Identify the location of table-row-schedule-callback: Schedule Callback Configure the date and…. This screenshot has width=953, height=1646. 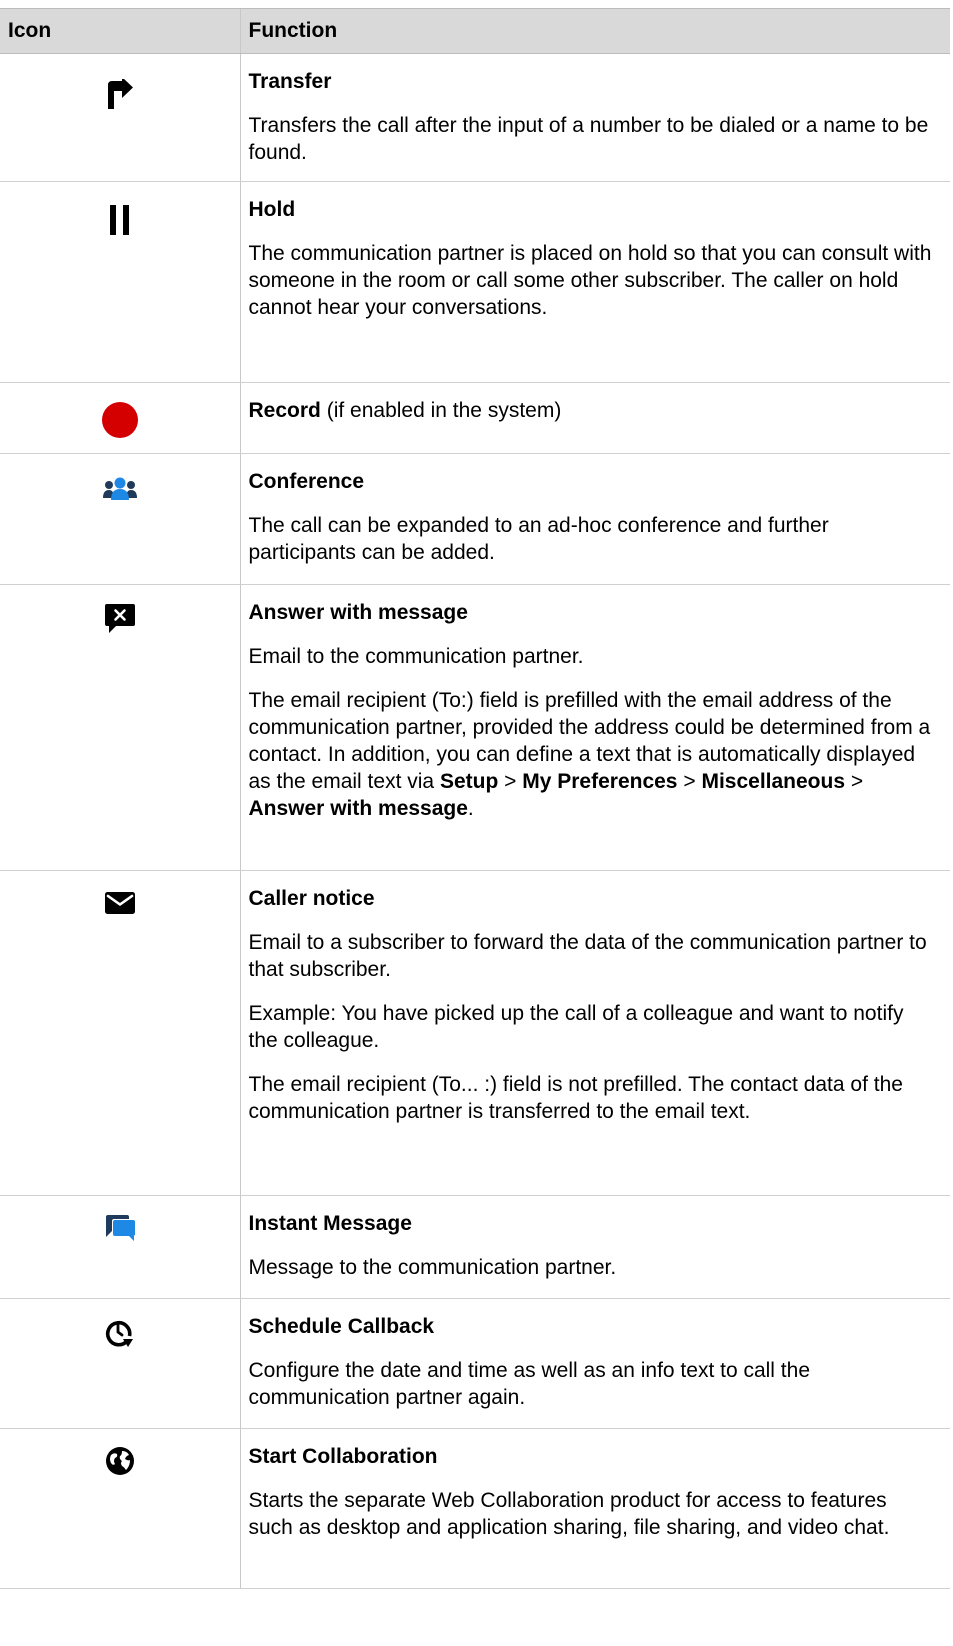
(475, 1363).